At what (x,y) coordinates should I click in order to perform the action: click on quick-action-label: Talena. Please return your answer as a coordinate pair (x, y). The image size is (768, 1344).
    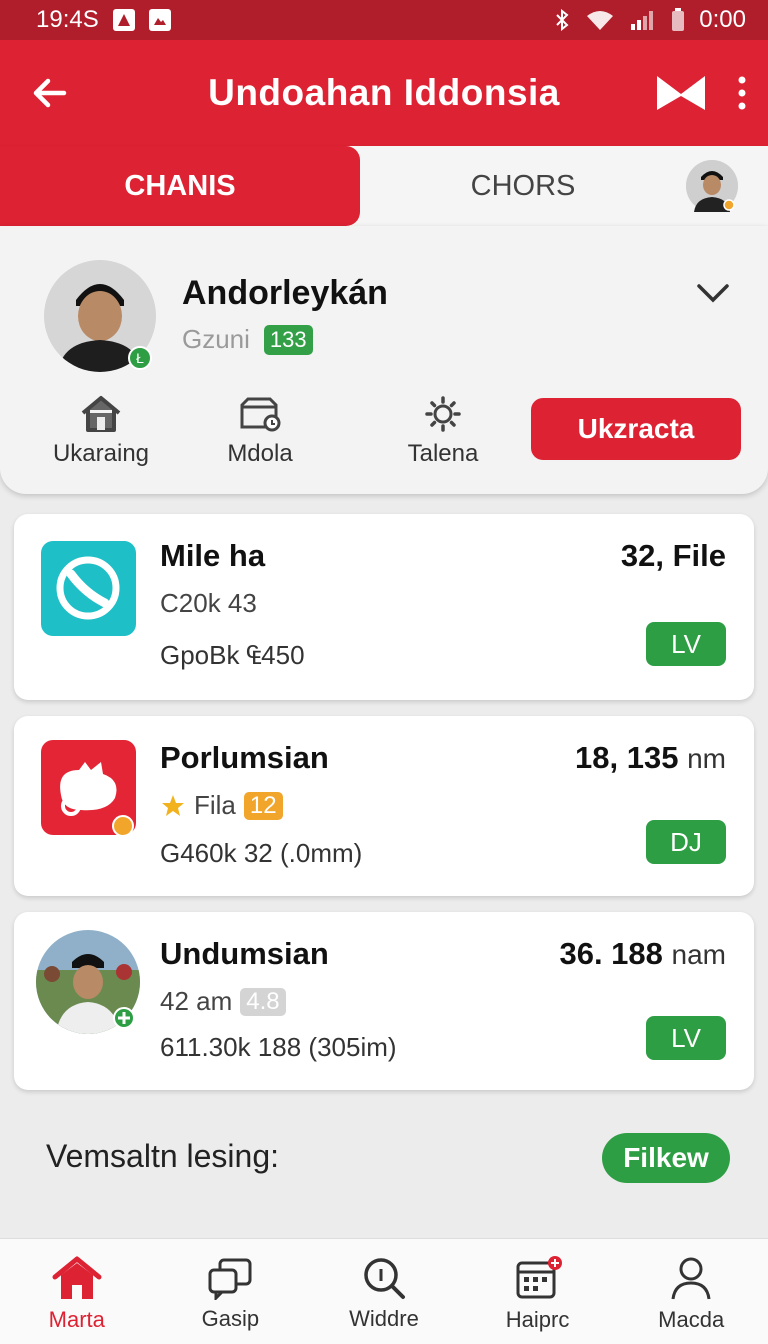
    Looking at the image, I should click on (443, 453).